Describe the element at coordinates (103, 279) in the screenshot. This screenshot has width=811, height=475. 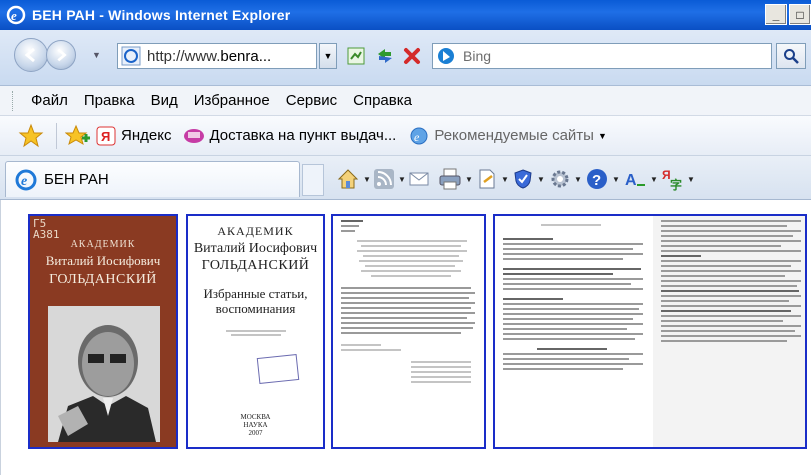
I see `cover-surname: ГОЛЬДАНСКИЙ` at that location.